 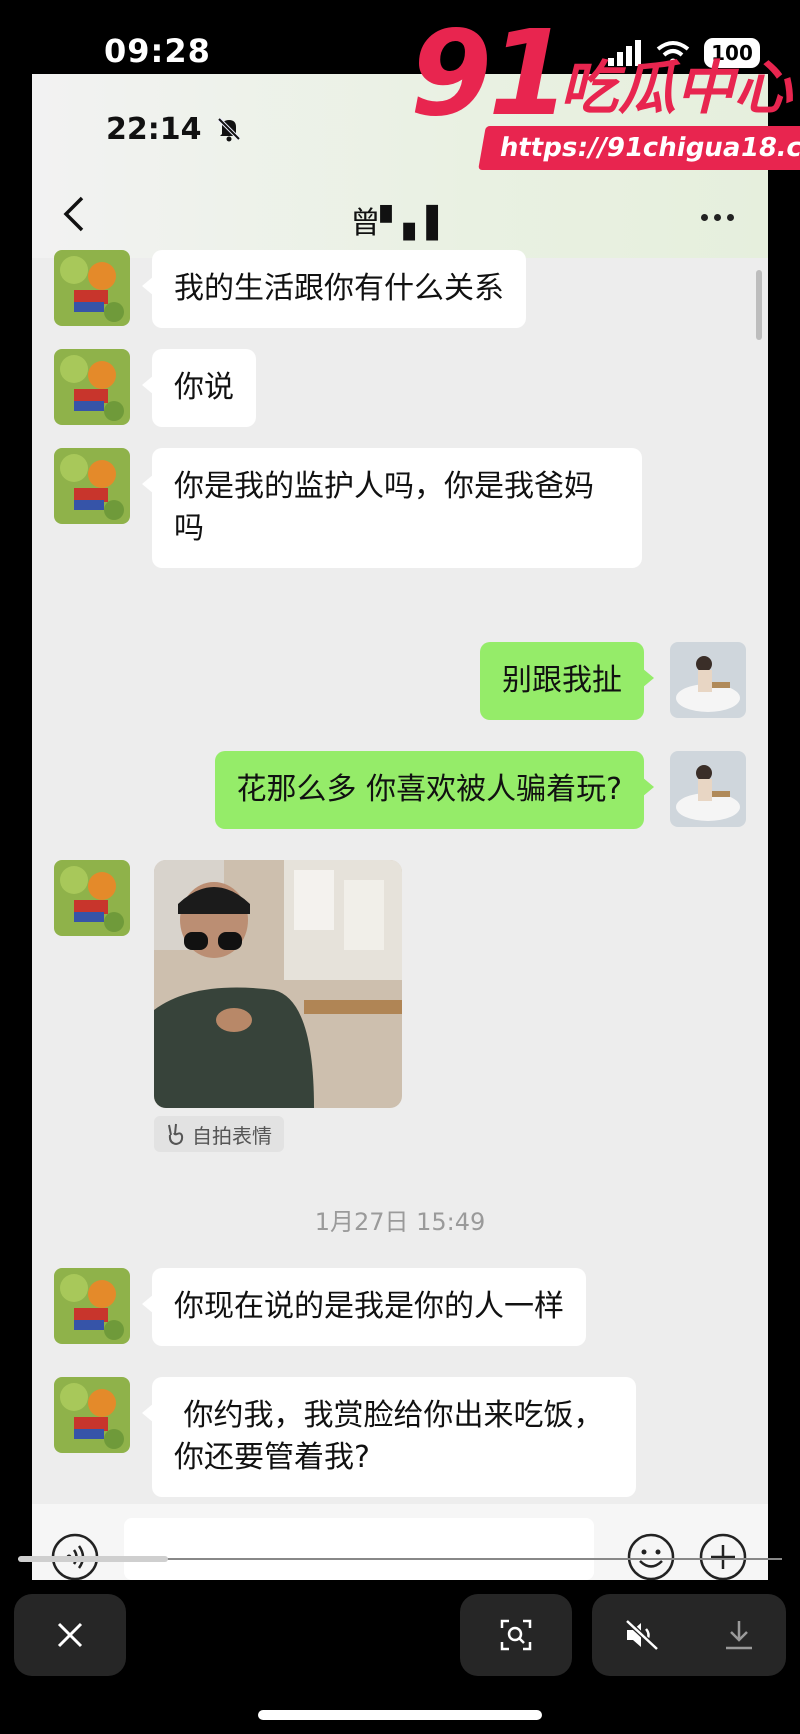 I want to click on message-bubble: 你现在说的是我是你的人一样, so click(x=364, y=1307).